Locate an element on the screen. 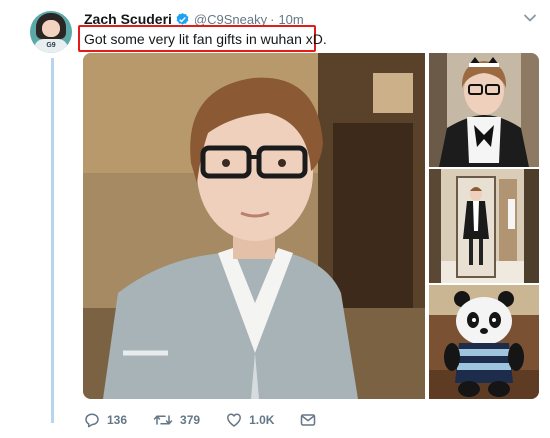 Image resolution: width=550 pixels, height=438 pixels. direct-message-icon is located at coordinates (308, 420).